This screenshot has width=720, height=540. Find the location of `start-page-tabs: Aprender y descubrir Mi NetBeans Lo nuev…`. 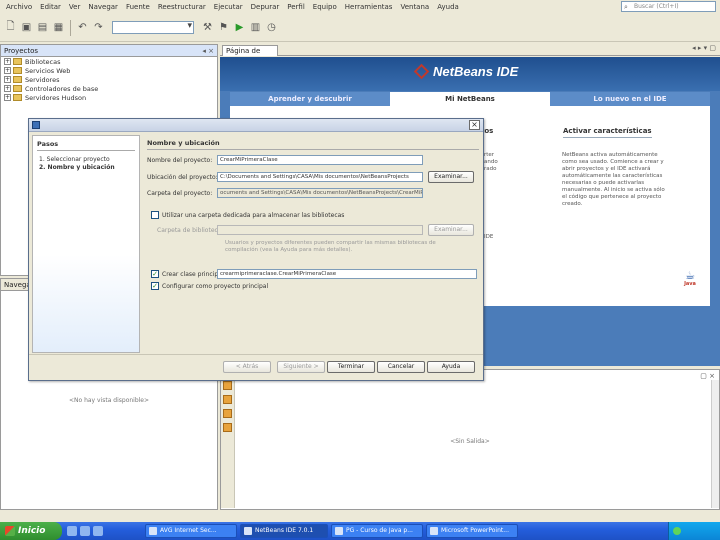

start-page-tabs: Aprender y descubrir Mi NetBeans Lo nuev… is located at coordinates (470, 99).